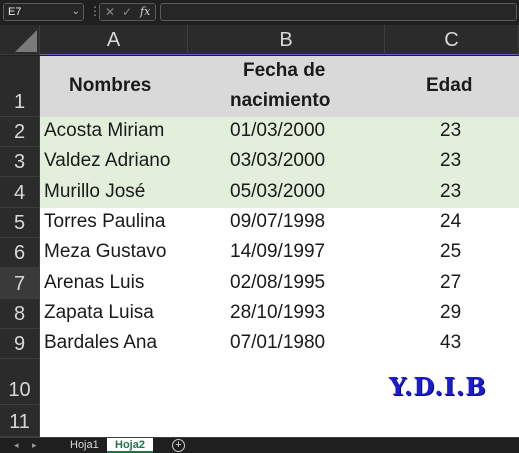 This screenshot has width=519, height=453. What do you see at coordinates (107, 161) in the screenshot?
I see `cell-name: Valdez Adriano` at bounding box center [107, 161].